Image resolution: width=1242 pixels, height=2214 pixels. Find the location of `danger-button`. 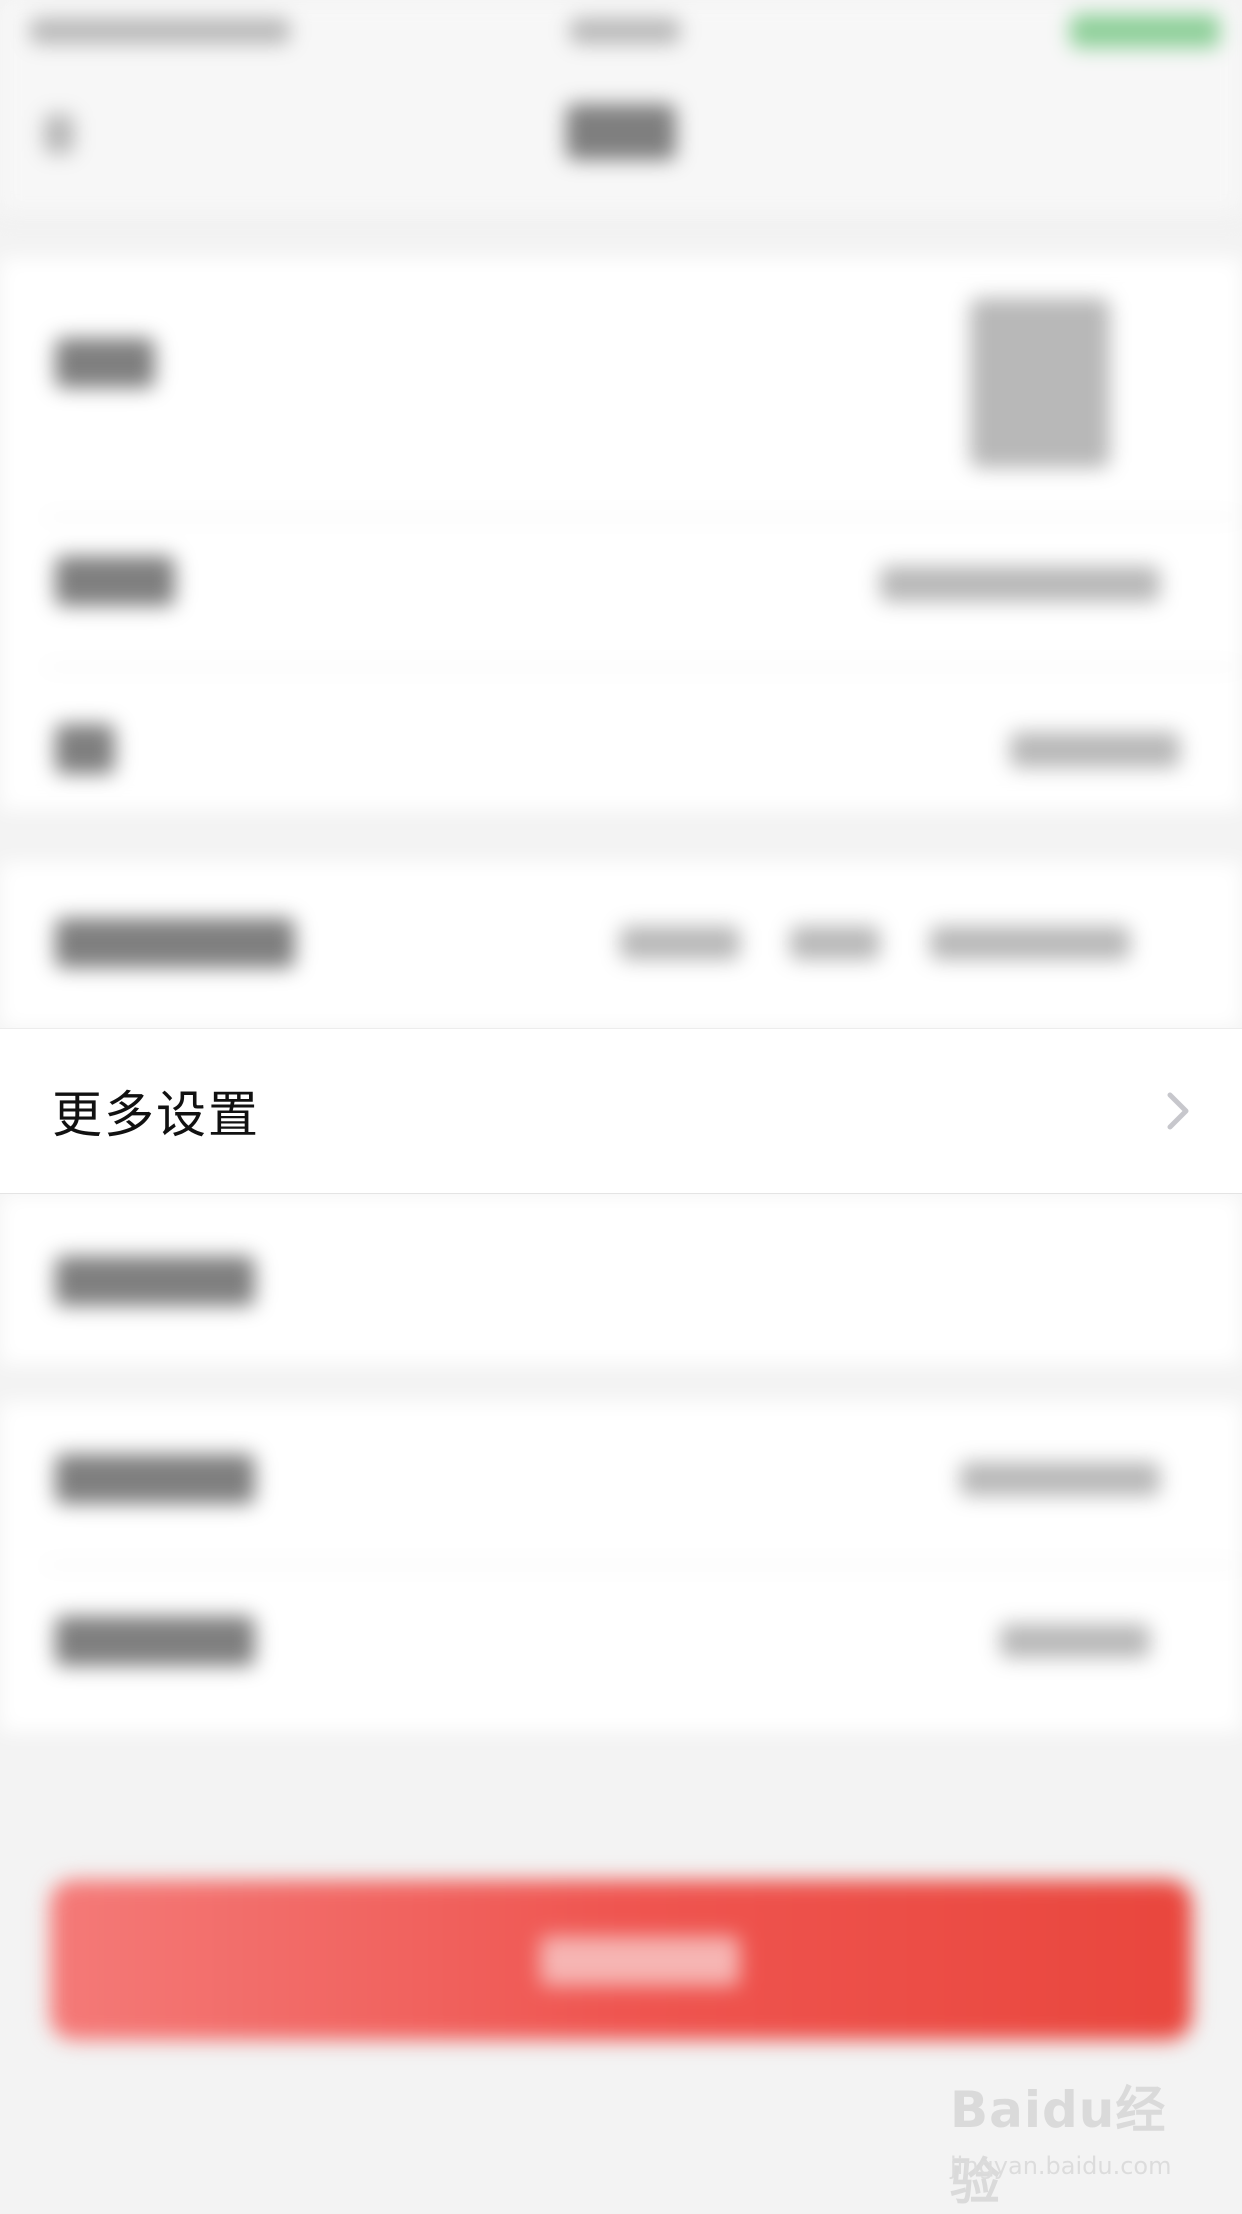

danger-button is located at coordinates (621, 1960).